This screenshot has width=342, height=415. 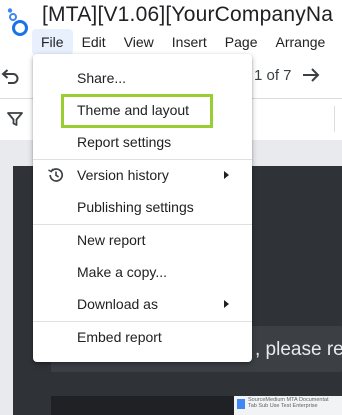 What do you see at coordinates (137, 111) in the screenshot?
I see `highlight-annotation-box` at bounding box center [137, 111].